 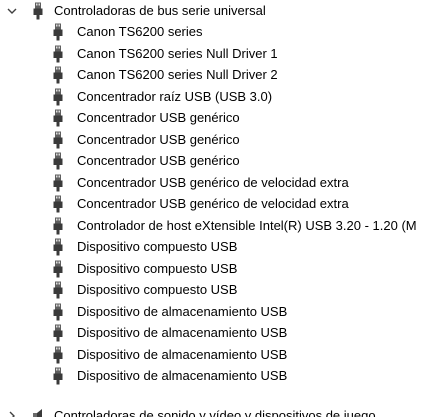 I want to click on device-item: Canon TS6200 series Null Driver 2, so click(x=223, y=75).